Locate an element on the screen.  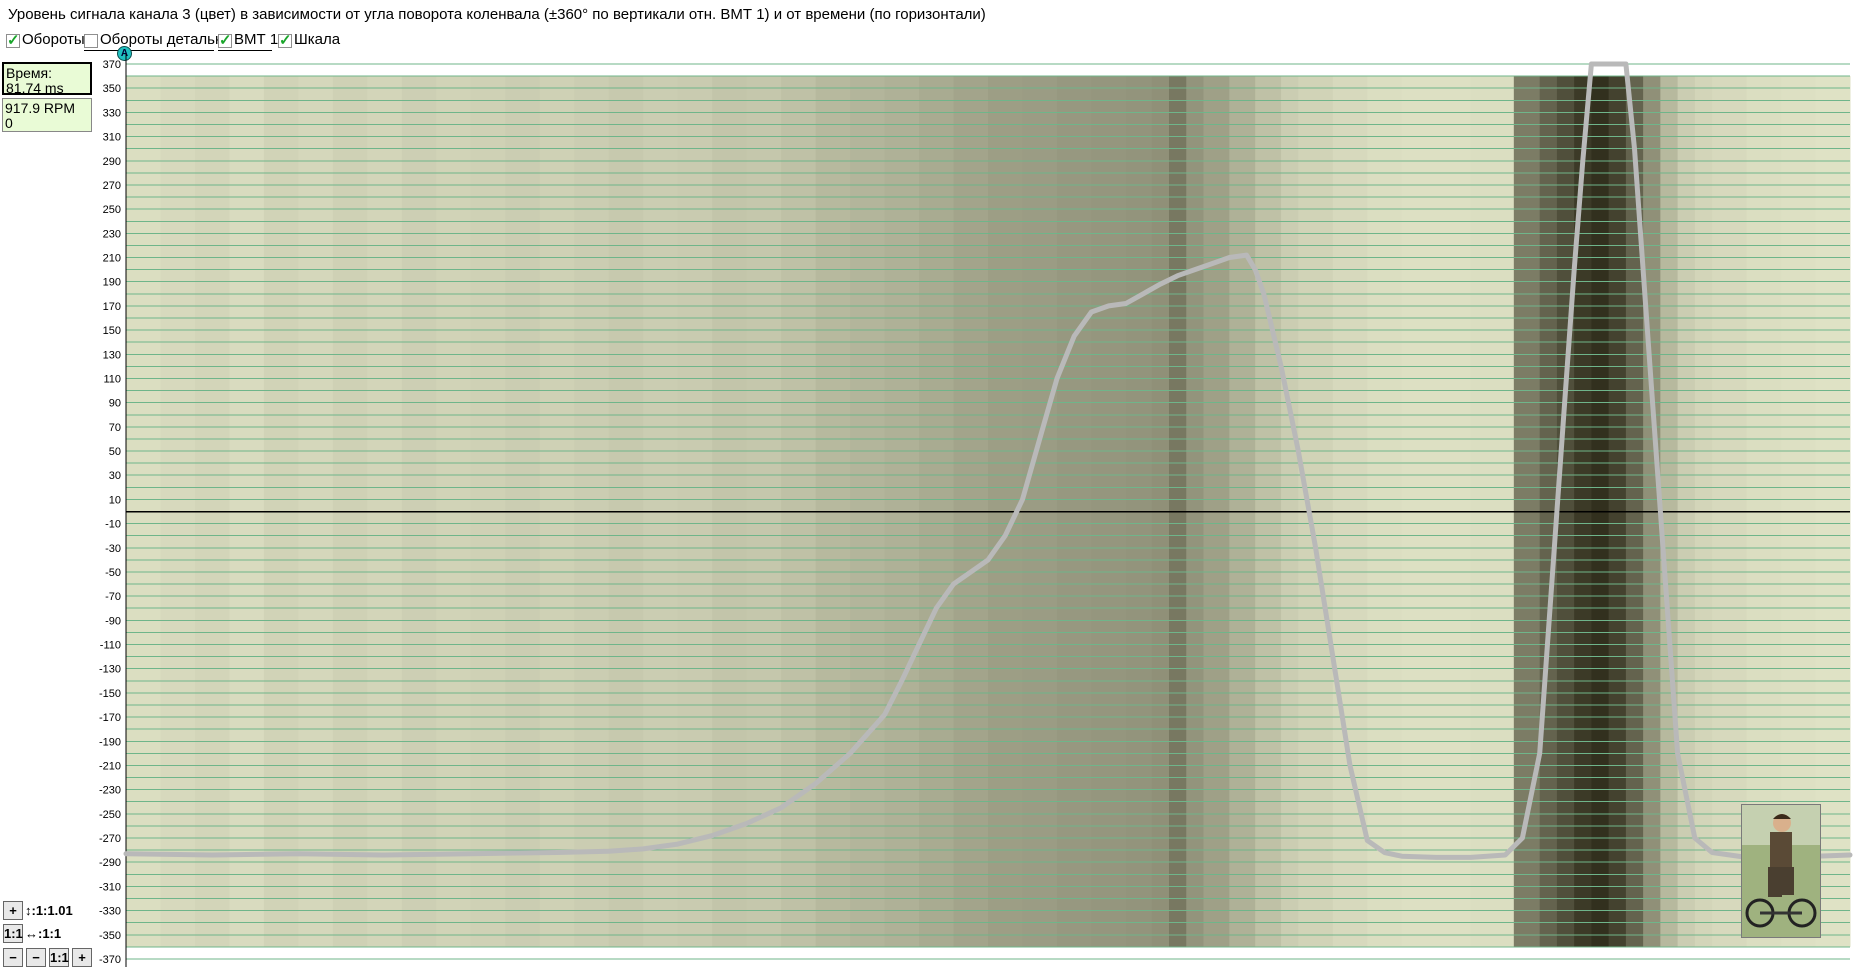
y-tick-label: -90 is located at coordinates (113, 621).